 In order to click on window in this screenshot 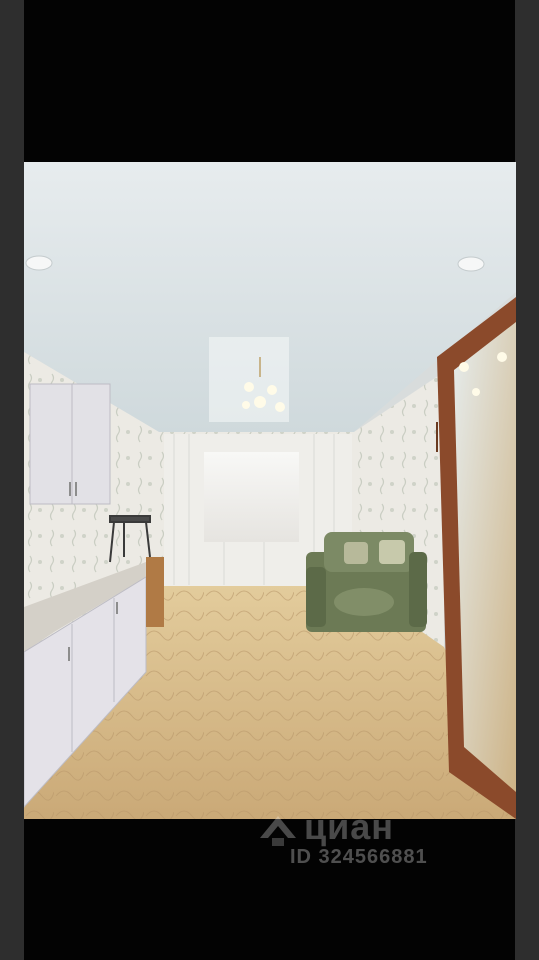, I will do `click(251, 497)`.